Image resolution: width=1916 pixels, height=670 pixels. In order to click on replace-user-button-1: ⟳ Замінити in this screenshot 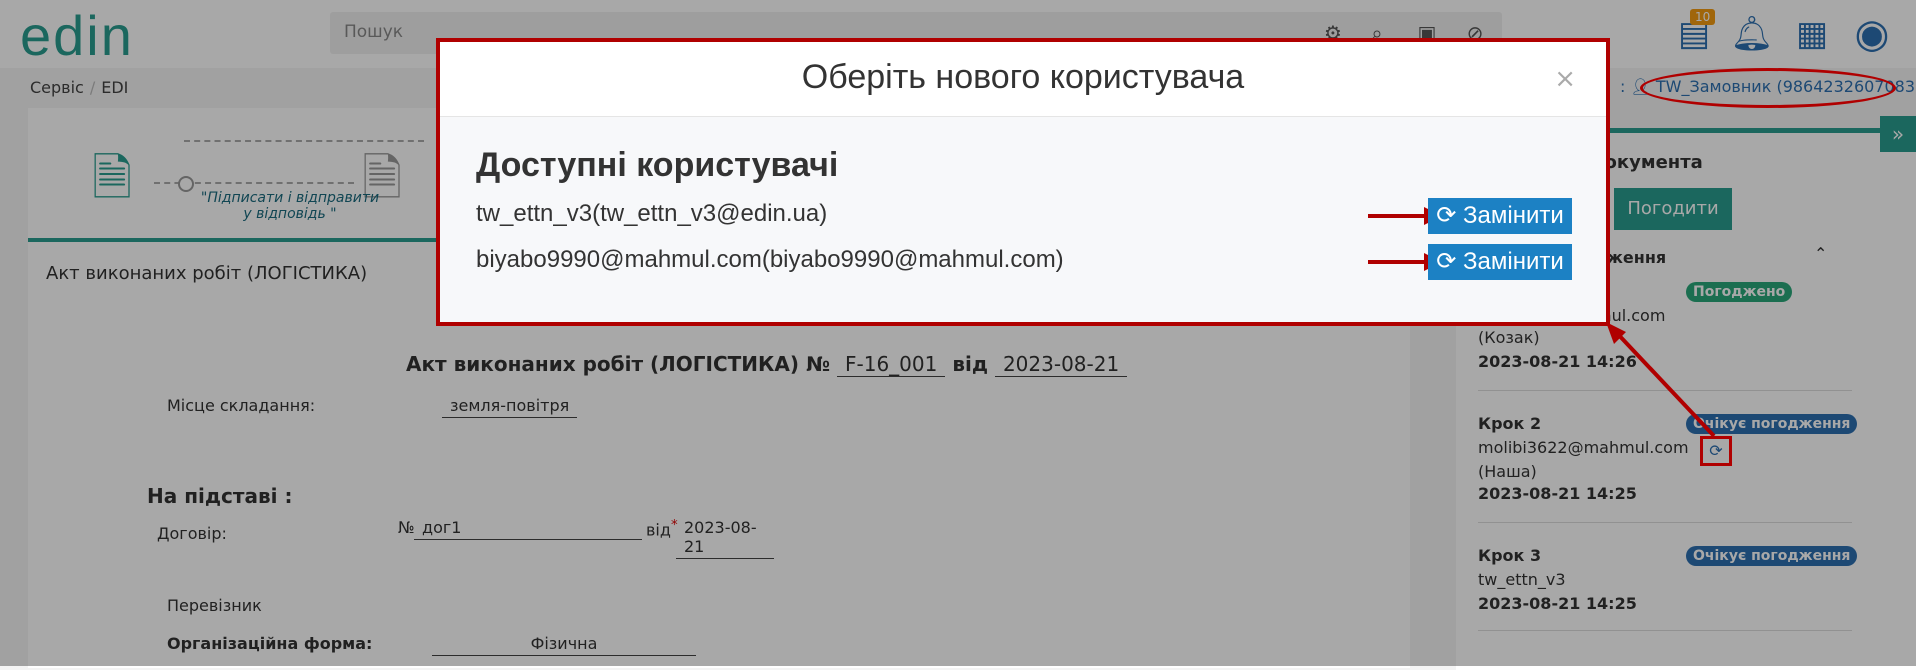, I will do `click(1500, 216)`.